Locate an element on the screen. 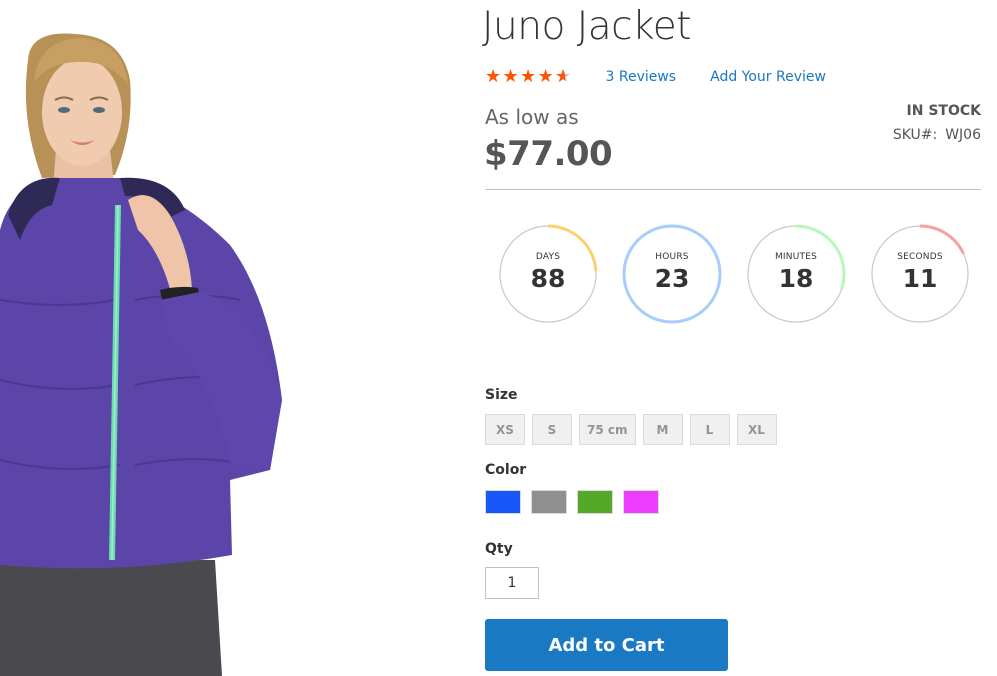  qty-input is located at coordinates (512, 583).